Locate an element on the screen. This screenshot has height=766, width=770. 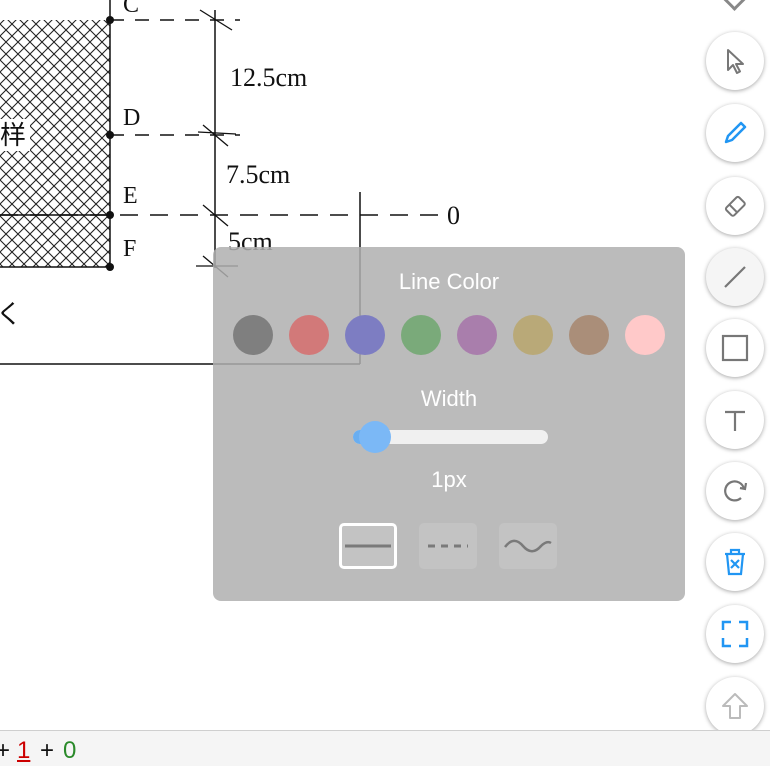
line-style-wavy is located at coordinates (528, 546).